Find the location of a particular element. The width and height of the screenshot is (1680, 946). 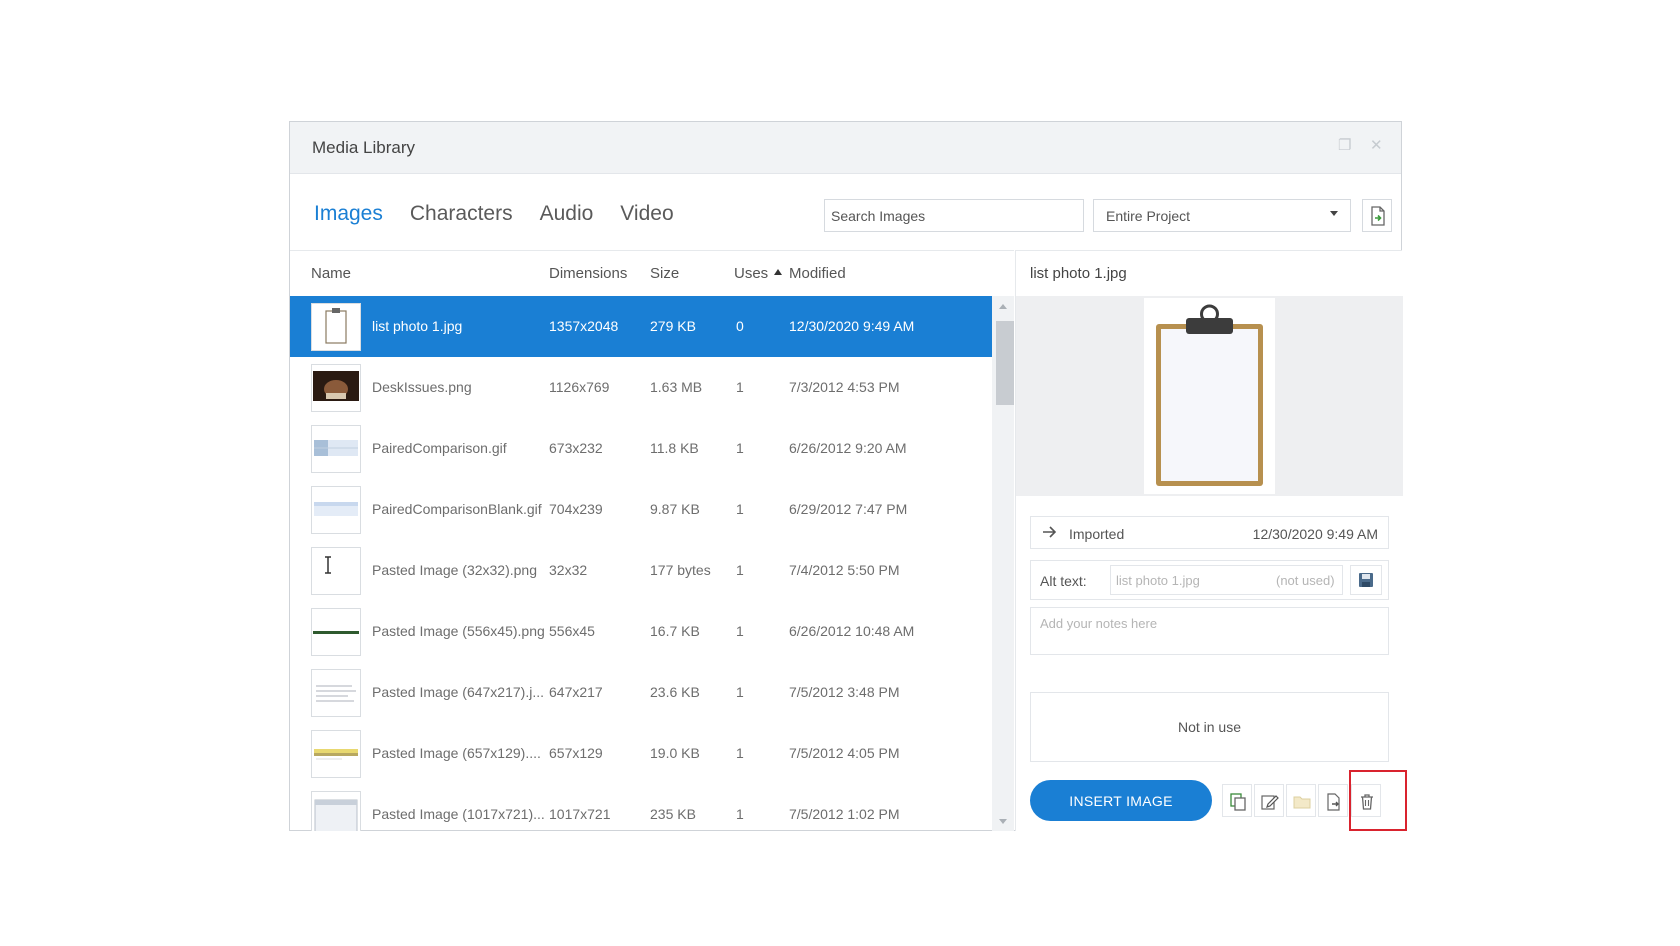

alt-text-status: (not used) is located at coordinates (1305, 580).